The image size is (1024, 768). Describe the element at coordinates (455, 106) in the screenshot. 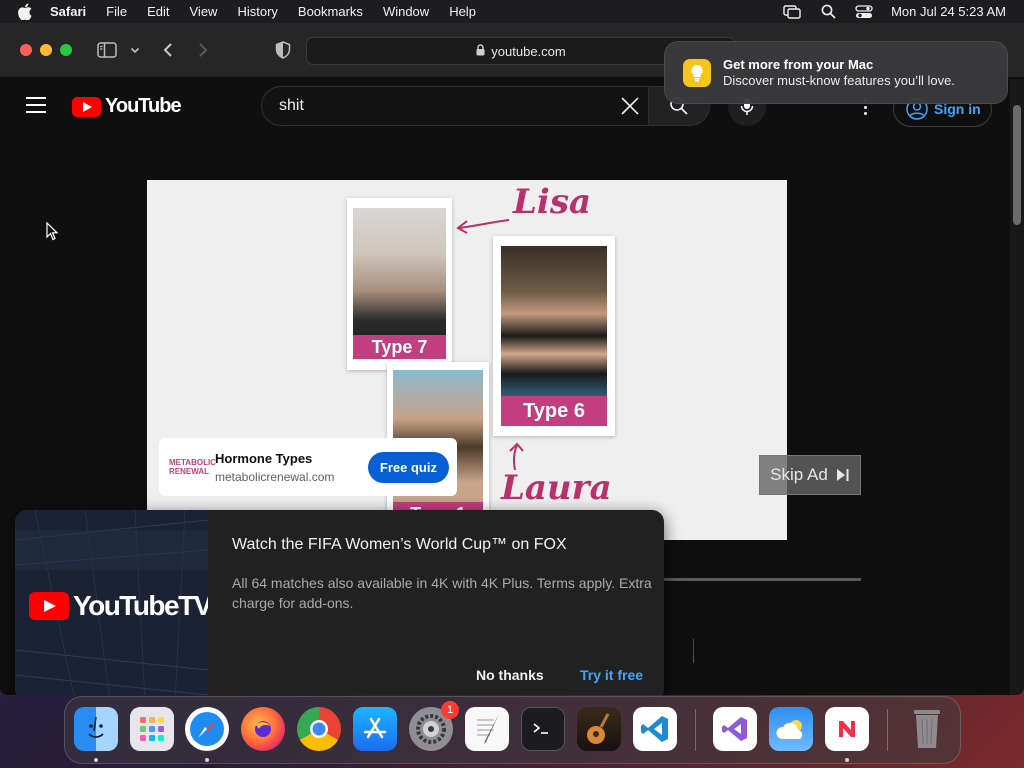

I see `search-input: shit` at that location.